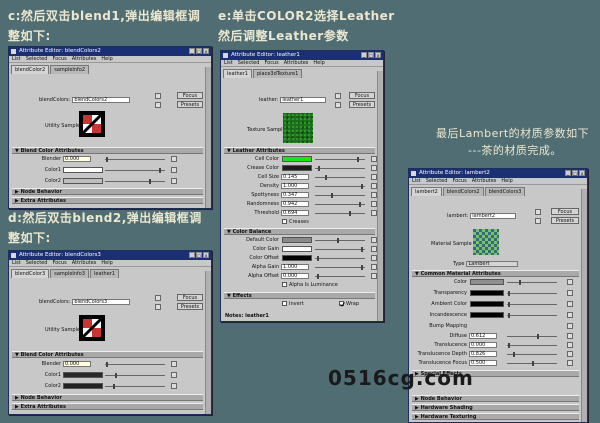  I want to click on tab-blendcolor3: blendColor3, so click(30, 273).